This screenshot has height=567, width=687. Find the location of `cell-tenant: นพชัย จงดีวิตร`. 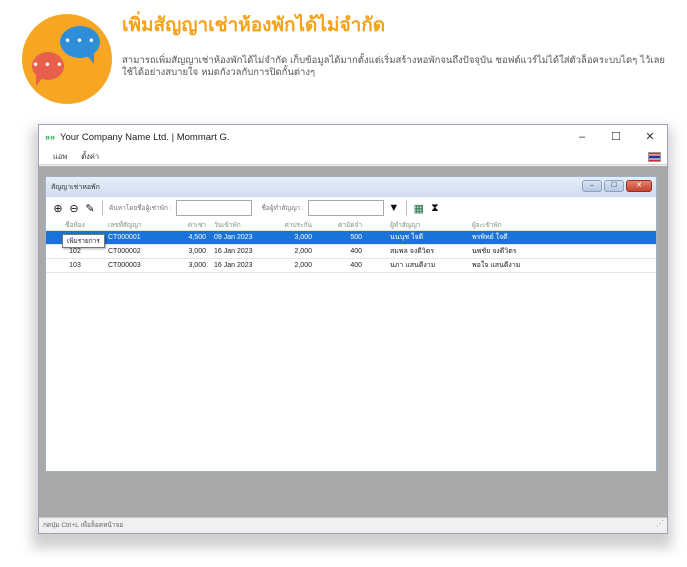

cell-tenant: นพชัย จงดีวิตร is located at coordinates (494, 251).